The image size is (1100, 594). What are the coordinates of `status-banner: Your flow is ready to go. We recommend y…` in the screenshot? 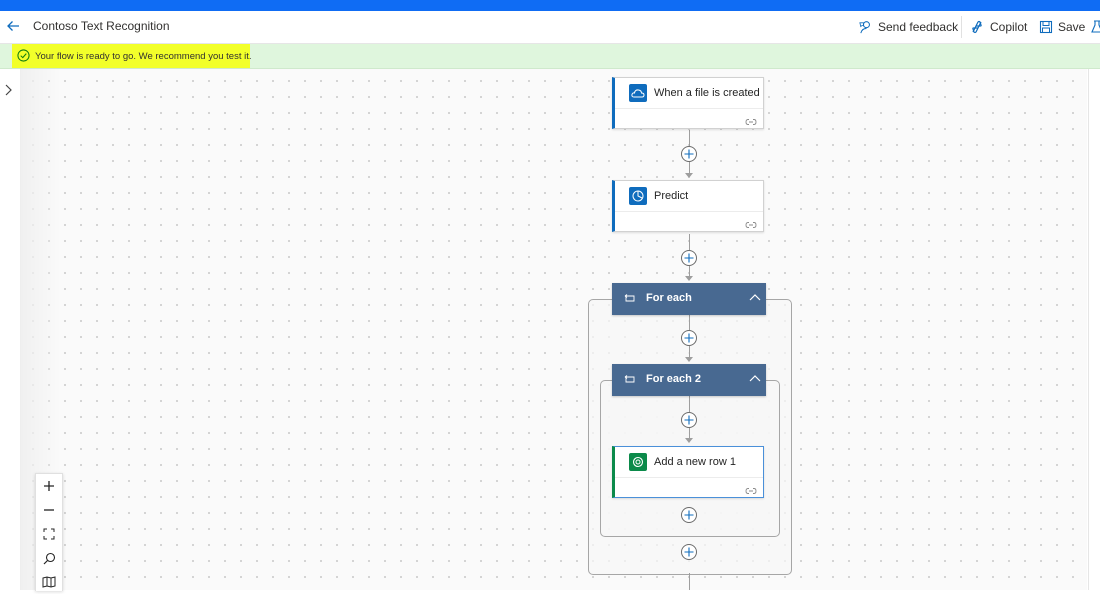 It's located at (550, 56).